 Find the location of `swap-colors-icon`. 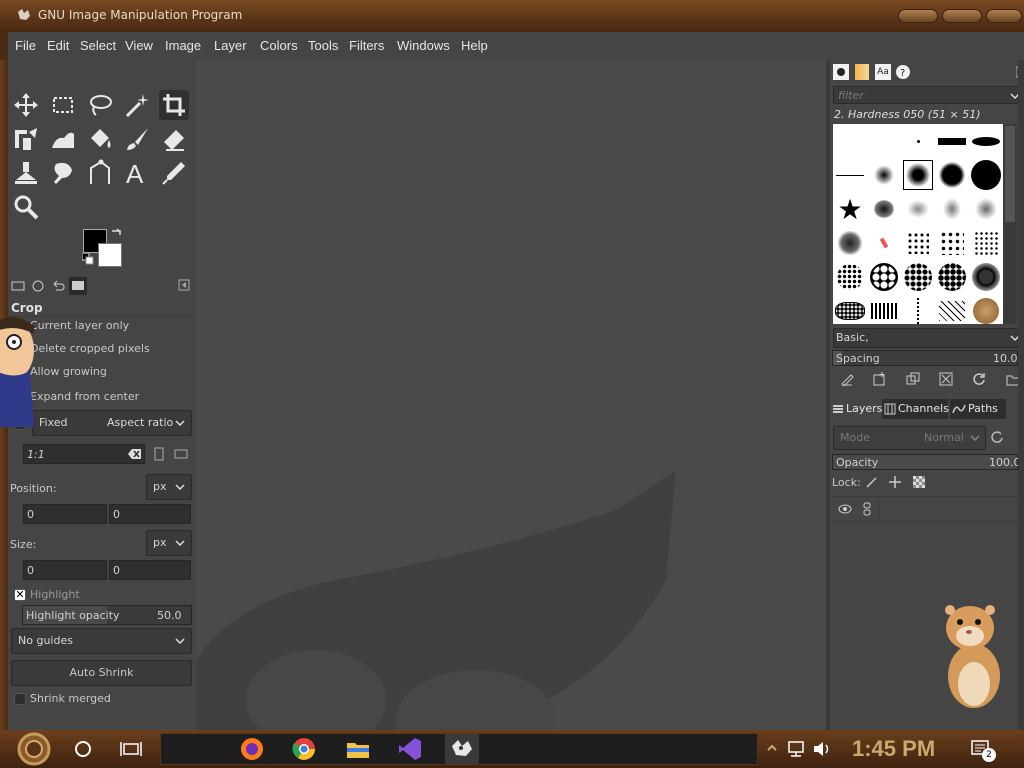

swap-colors-icon is located at coordinates (116, 233).